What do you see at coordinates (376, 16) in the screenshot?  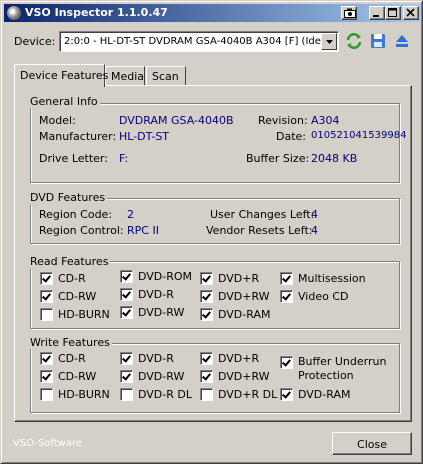 I see `minimize-icon` at bounding box center [376, 16].